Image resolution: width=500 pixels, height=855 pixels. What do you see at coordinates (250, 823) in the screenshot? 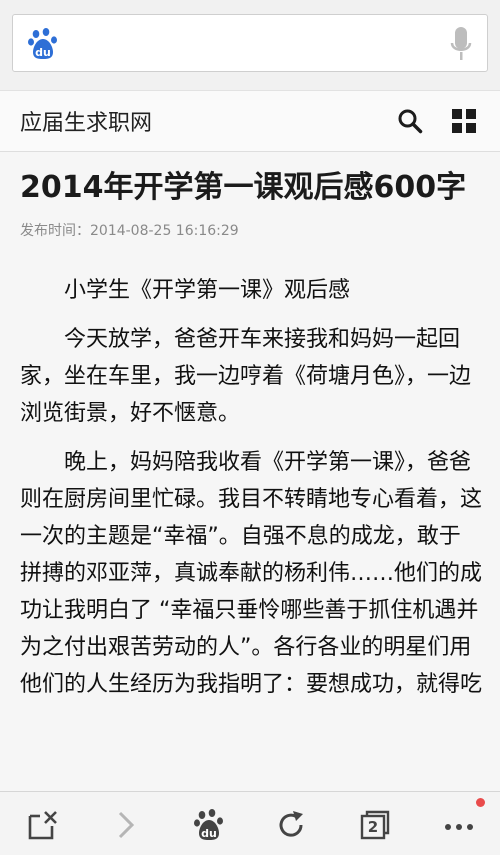
I see `browser-bottom-bar: du 2` at bounding box center [250, 823].